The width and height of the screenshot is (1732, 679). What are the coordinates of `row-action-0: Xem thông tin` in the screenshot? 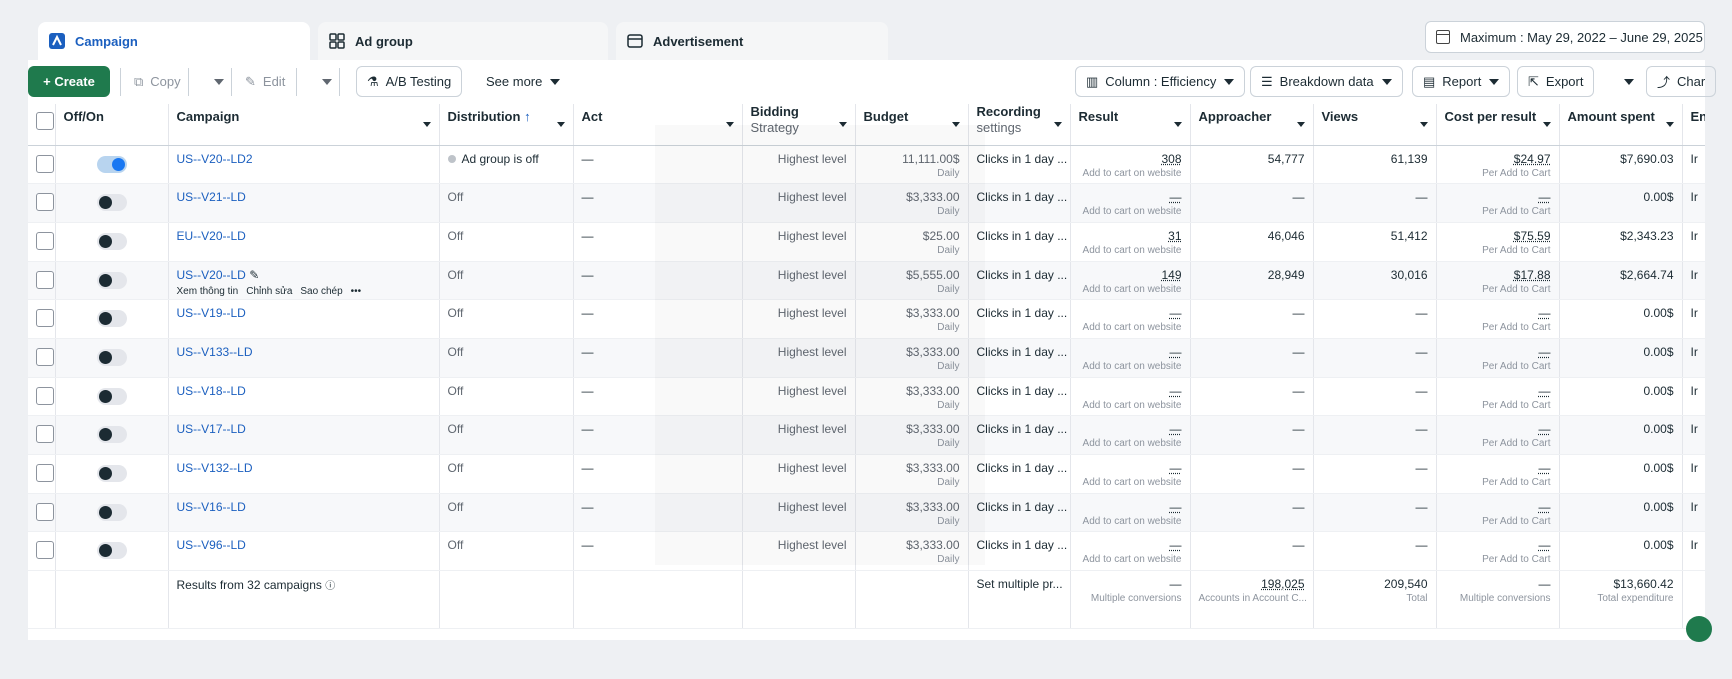 It's located at (208, 291).